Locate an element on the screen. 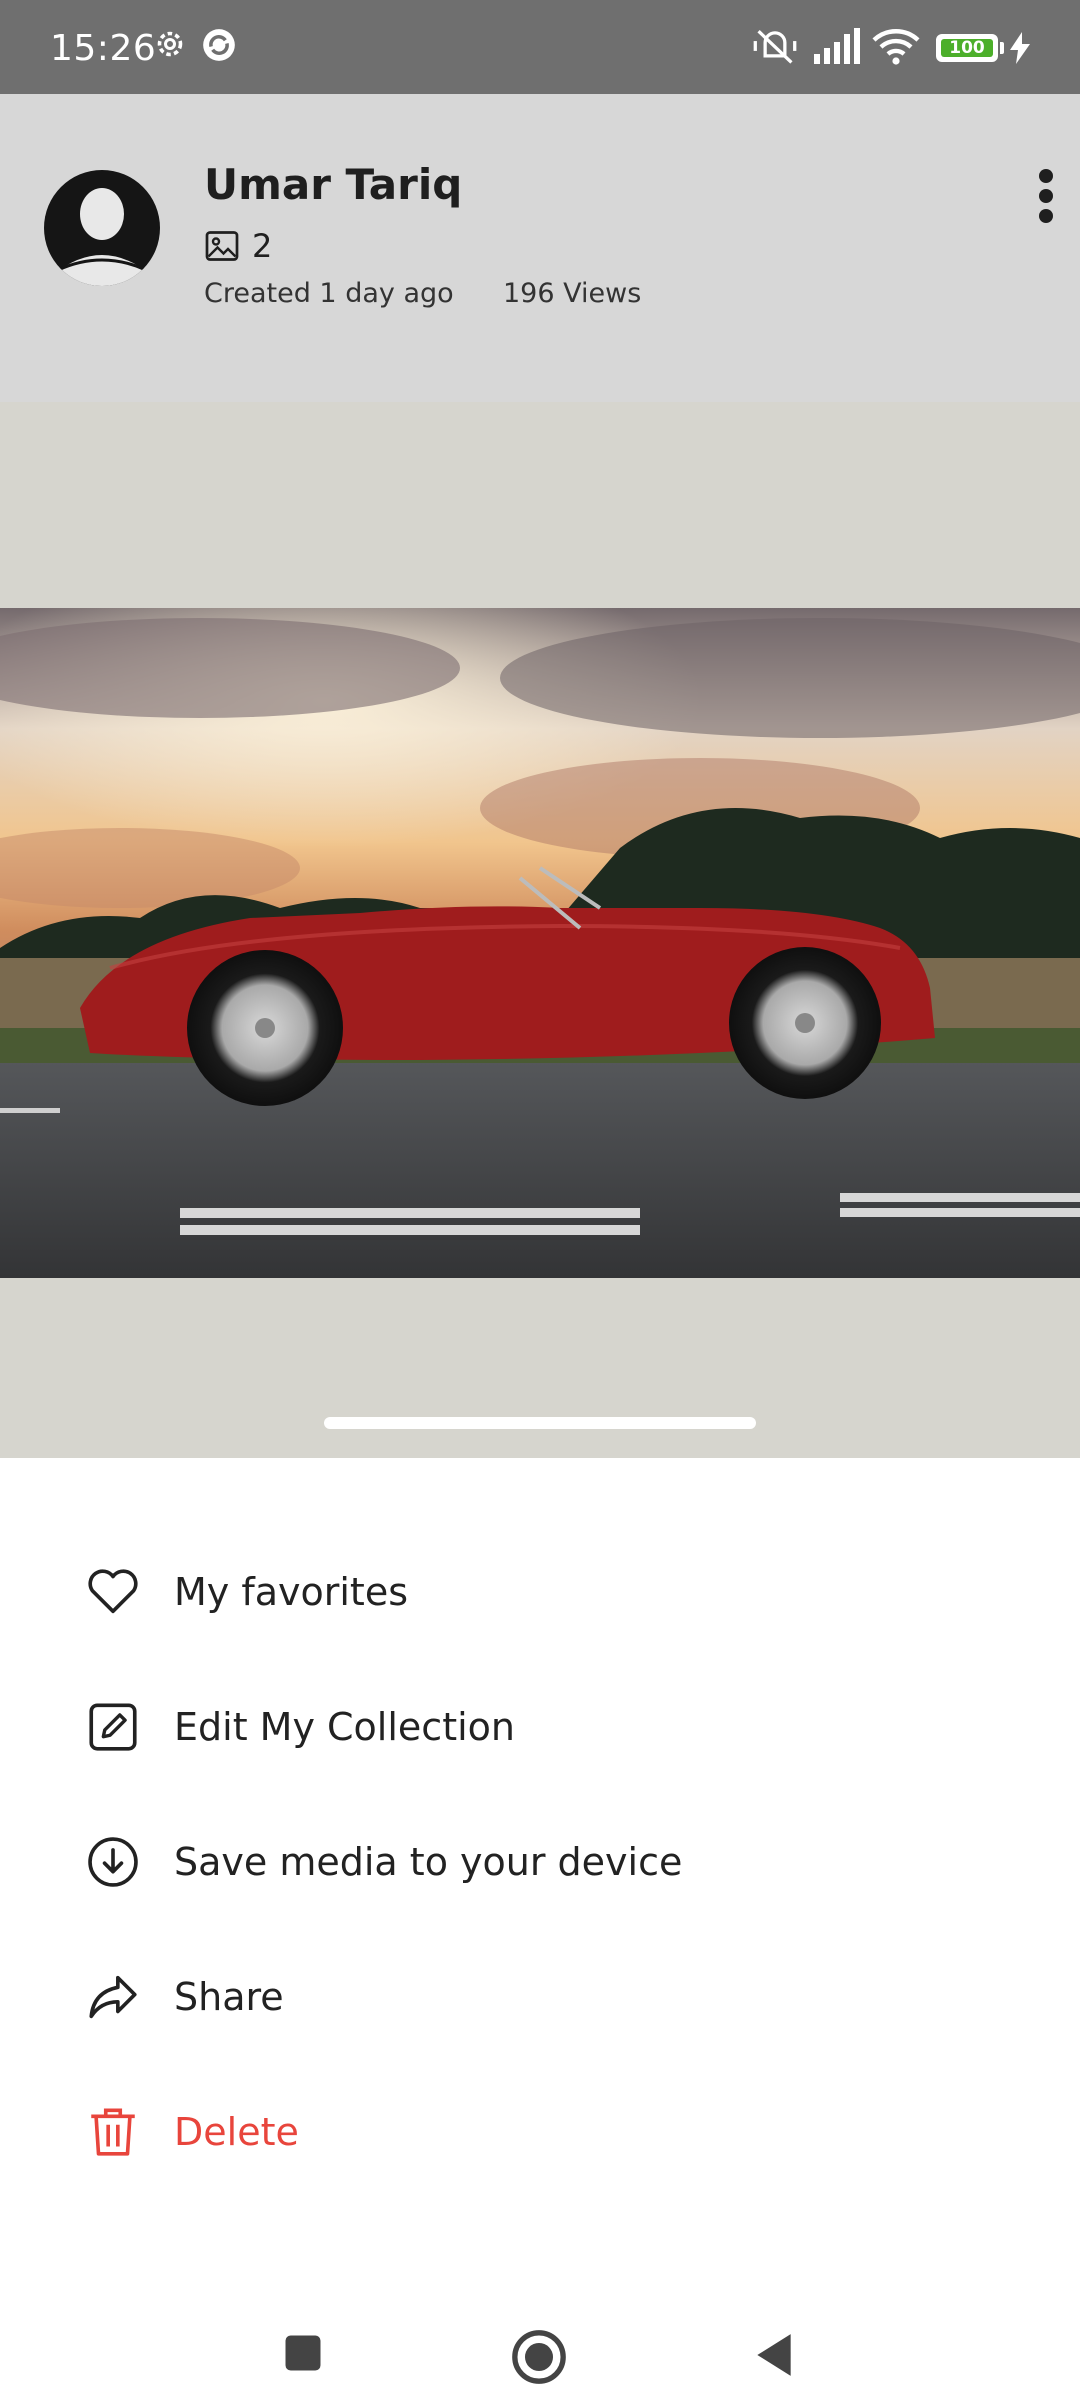 The width and height of the screenshot is (1080, 2400). signal-icon is located at coordinates (837, 46).